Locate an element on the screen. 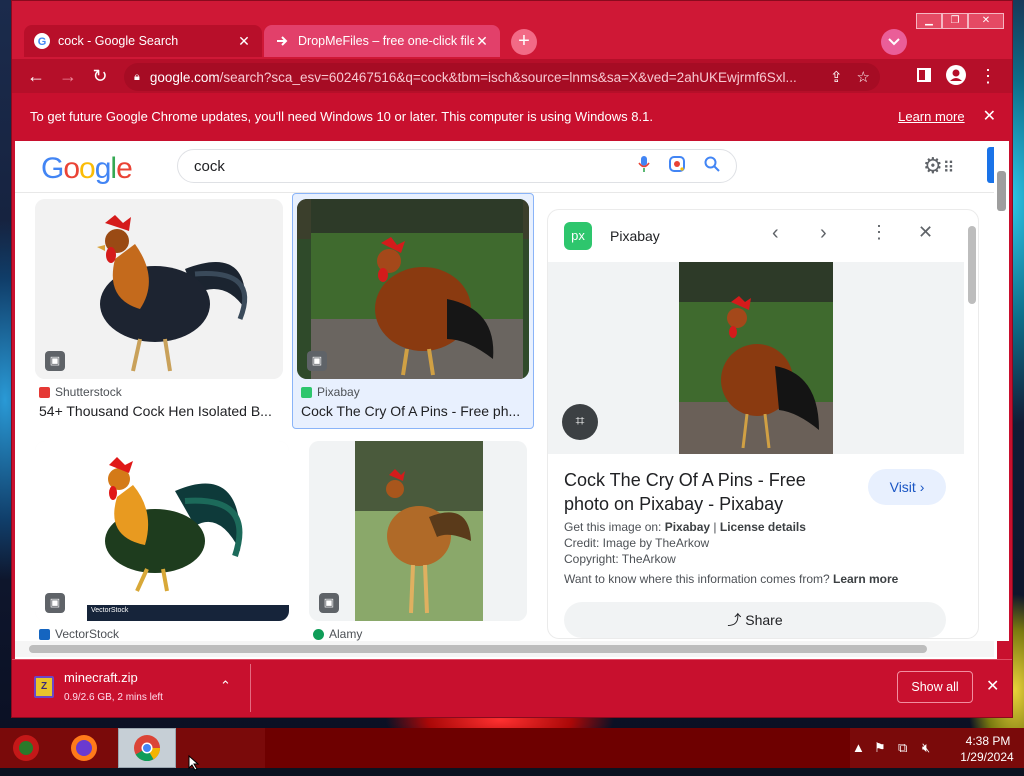 Image resolution: width=1024 pixels, height=776 pixels. rooster-preview-image is located at coordinates (756, 358).